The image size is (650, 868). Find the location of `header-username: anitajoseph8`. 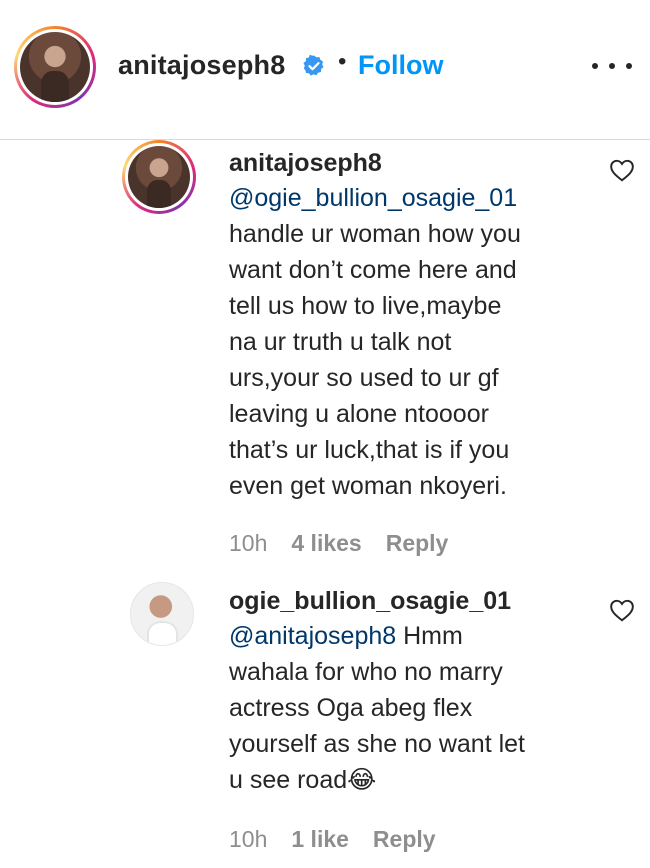

header-username: anitajoseph8 is located at coordinates (201, 65).